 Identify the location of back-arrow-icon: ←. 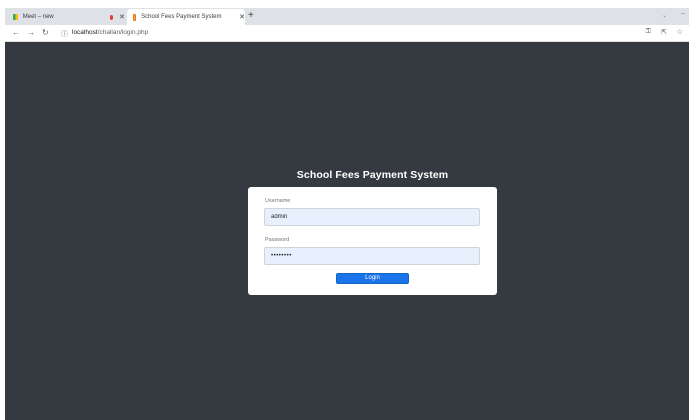
(16, 32).